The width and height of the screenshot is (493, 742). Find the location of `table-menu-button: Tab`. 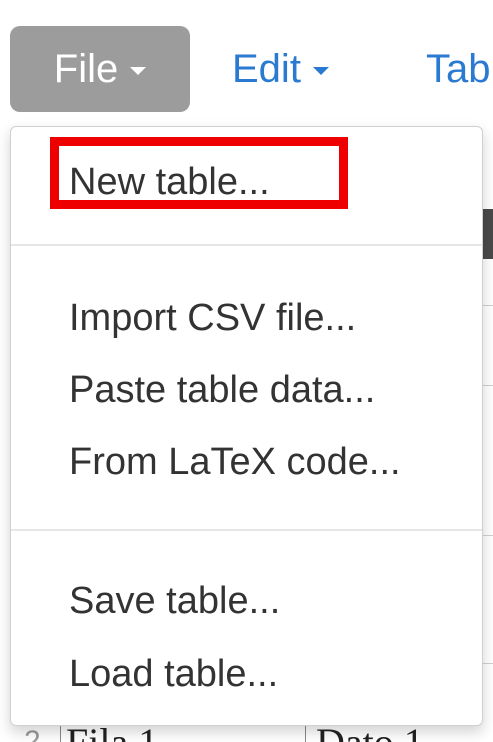

table-menu-button: Tab is located at coordinates (458, 69).